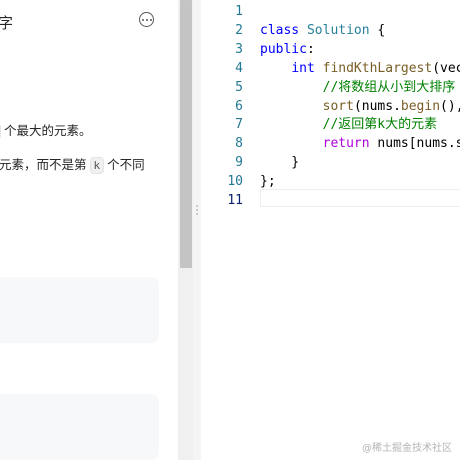 This screenshot has height=460, width=460. What do you see at coordinates (239, 30) in the screenshot?
I see `line-number: 2` at bounding box center [239, 30].